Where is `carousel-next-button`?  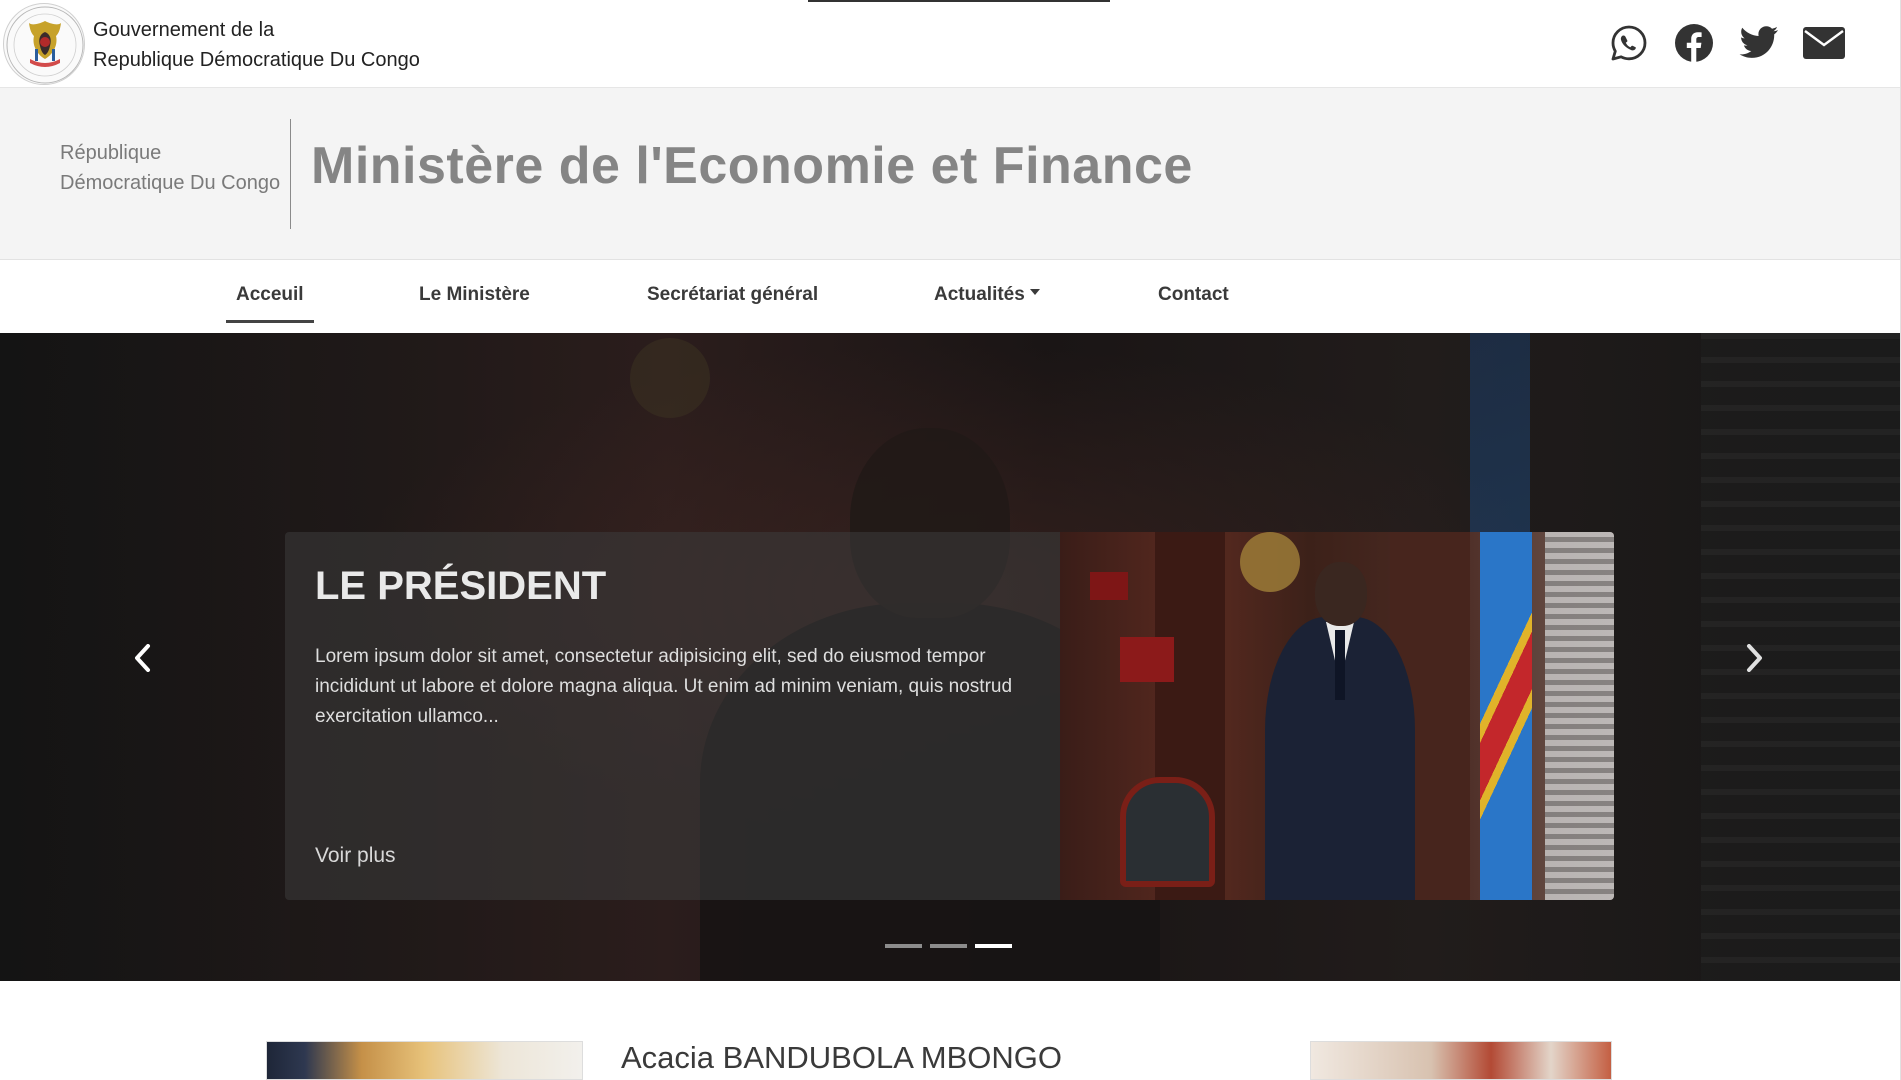 carousel-next-button is located at coordinates (1755, 658).